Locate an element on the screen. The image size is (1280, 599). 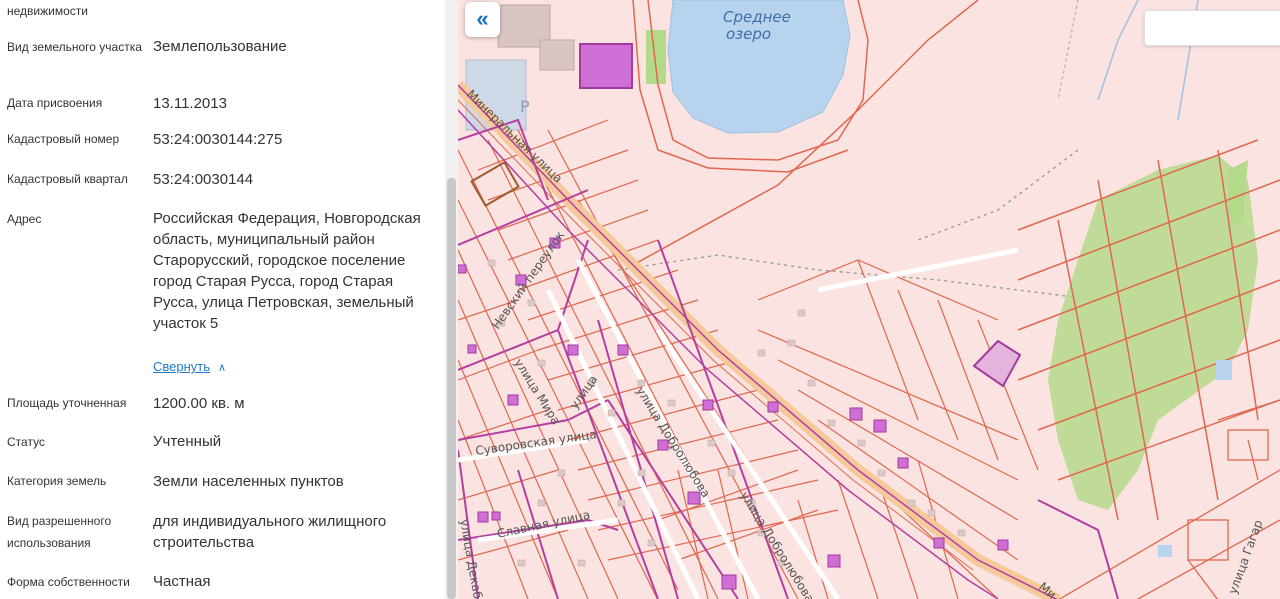
value-cadastral-quarter: 53:24:0030144 is located at coordinates (203, 179).